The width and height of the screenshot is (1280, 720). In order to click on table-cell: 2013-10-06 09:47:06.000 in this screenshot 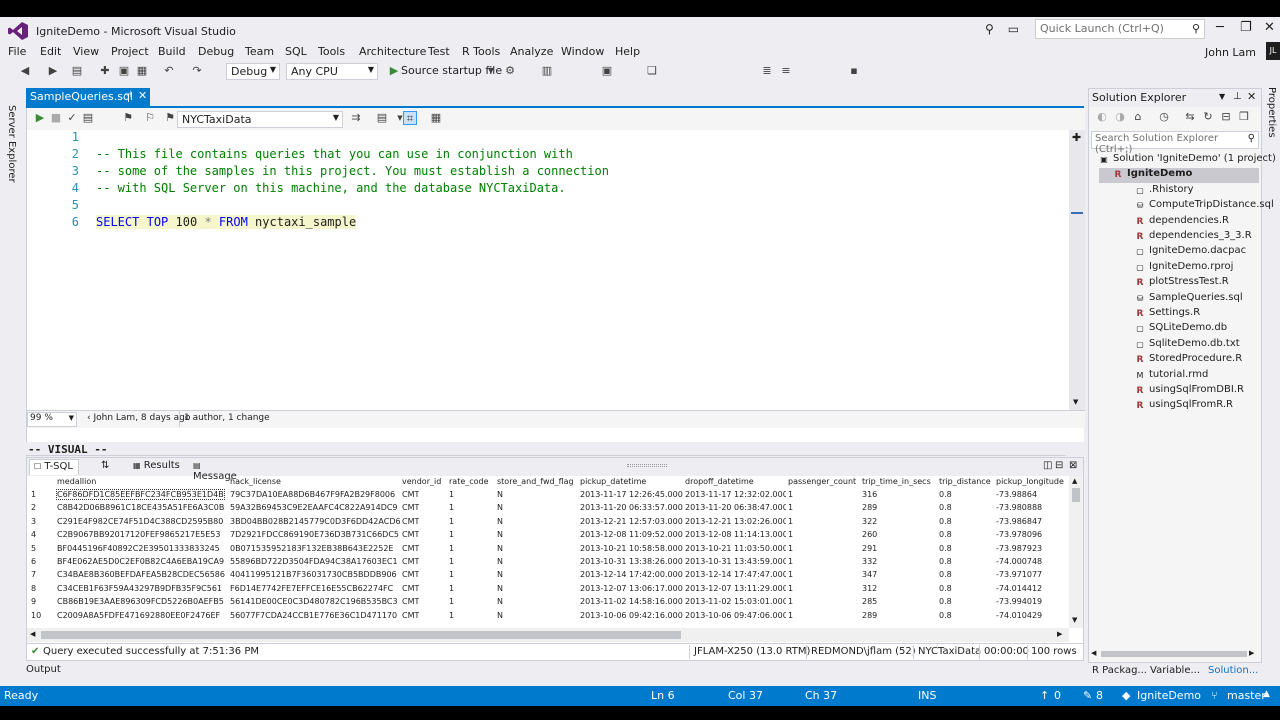, I will do `click(735, 615)`.